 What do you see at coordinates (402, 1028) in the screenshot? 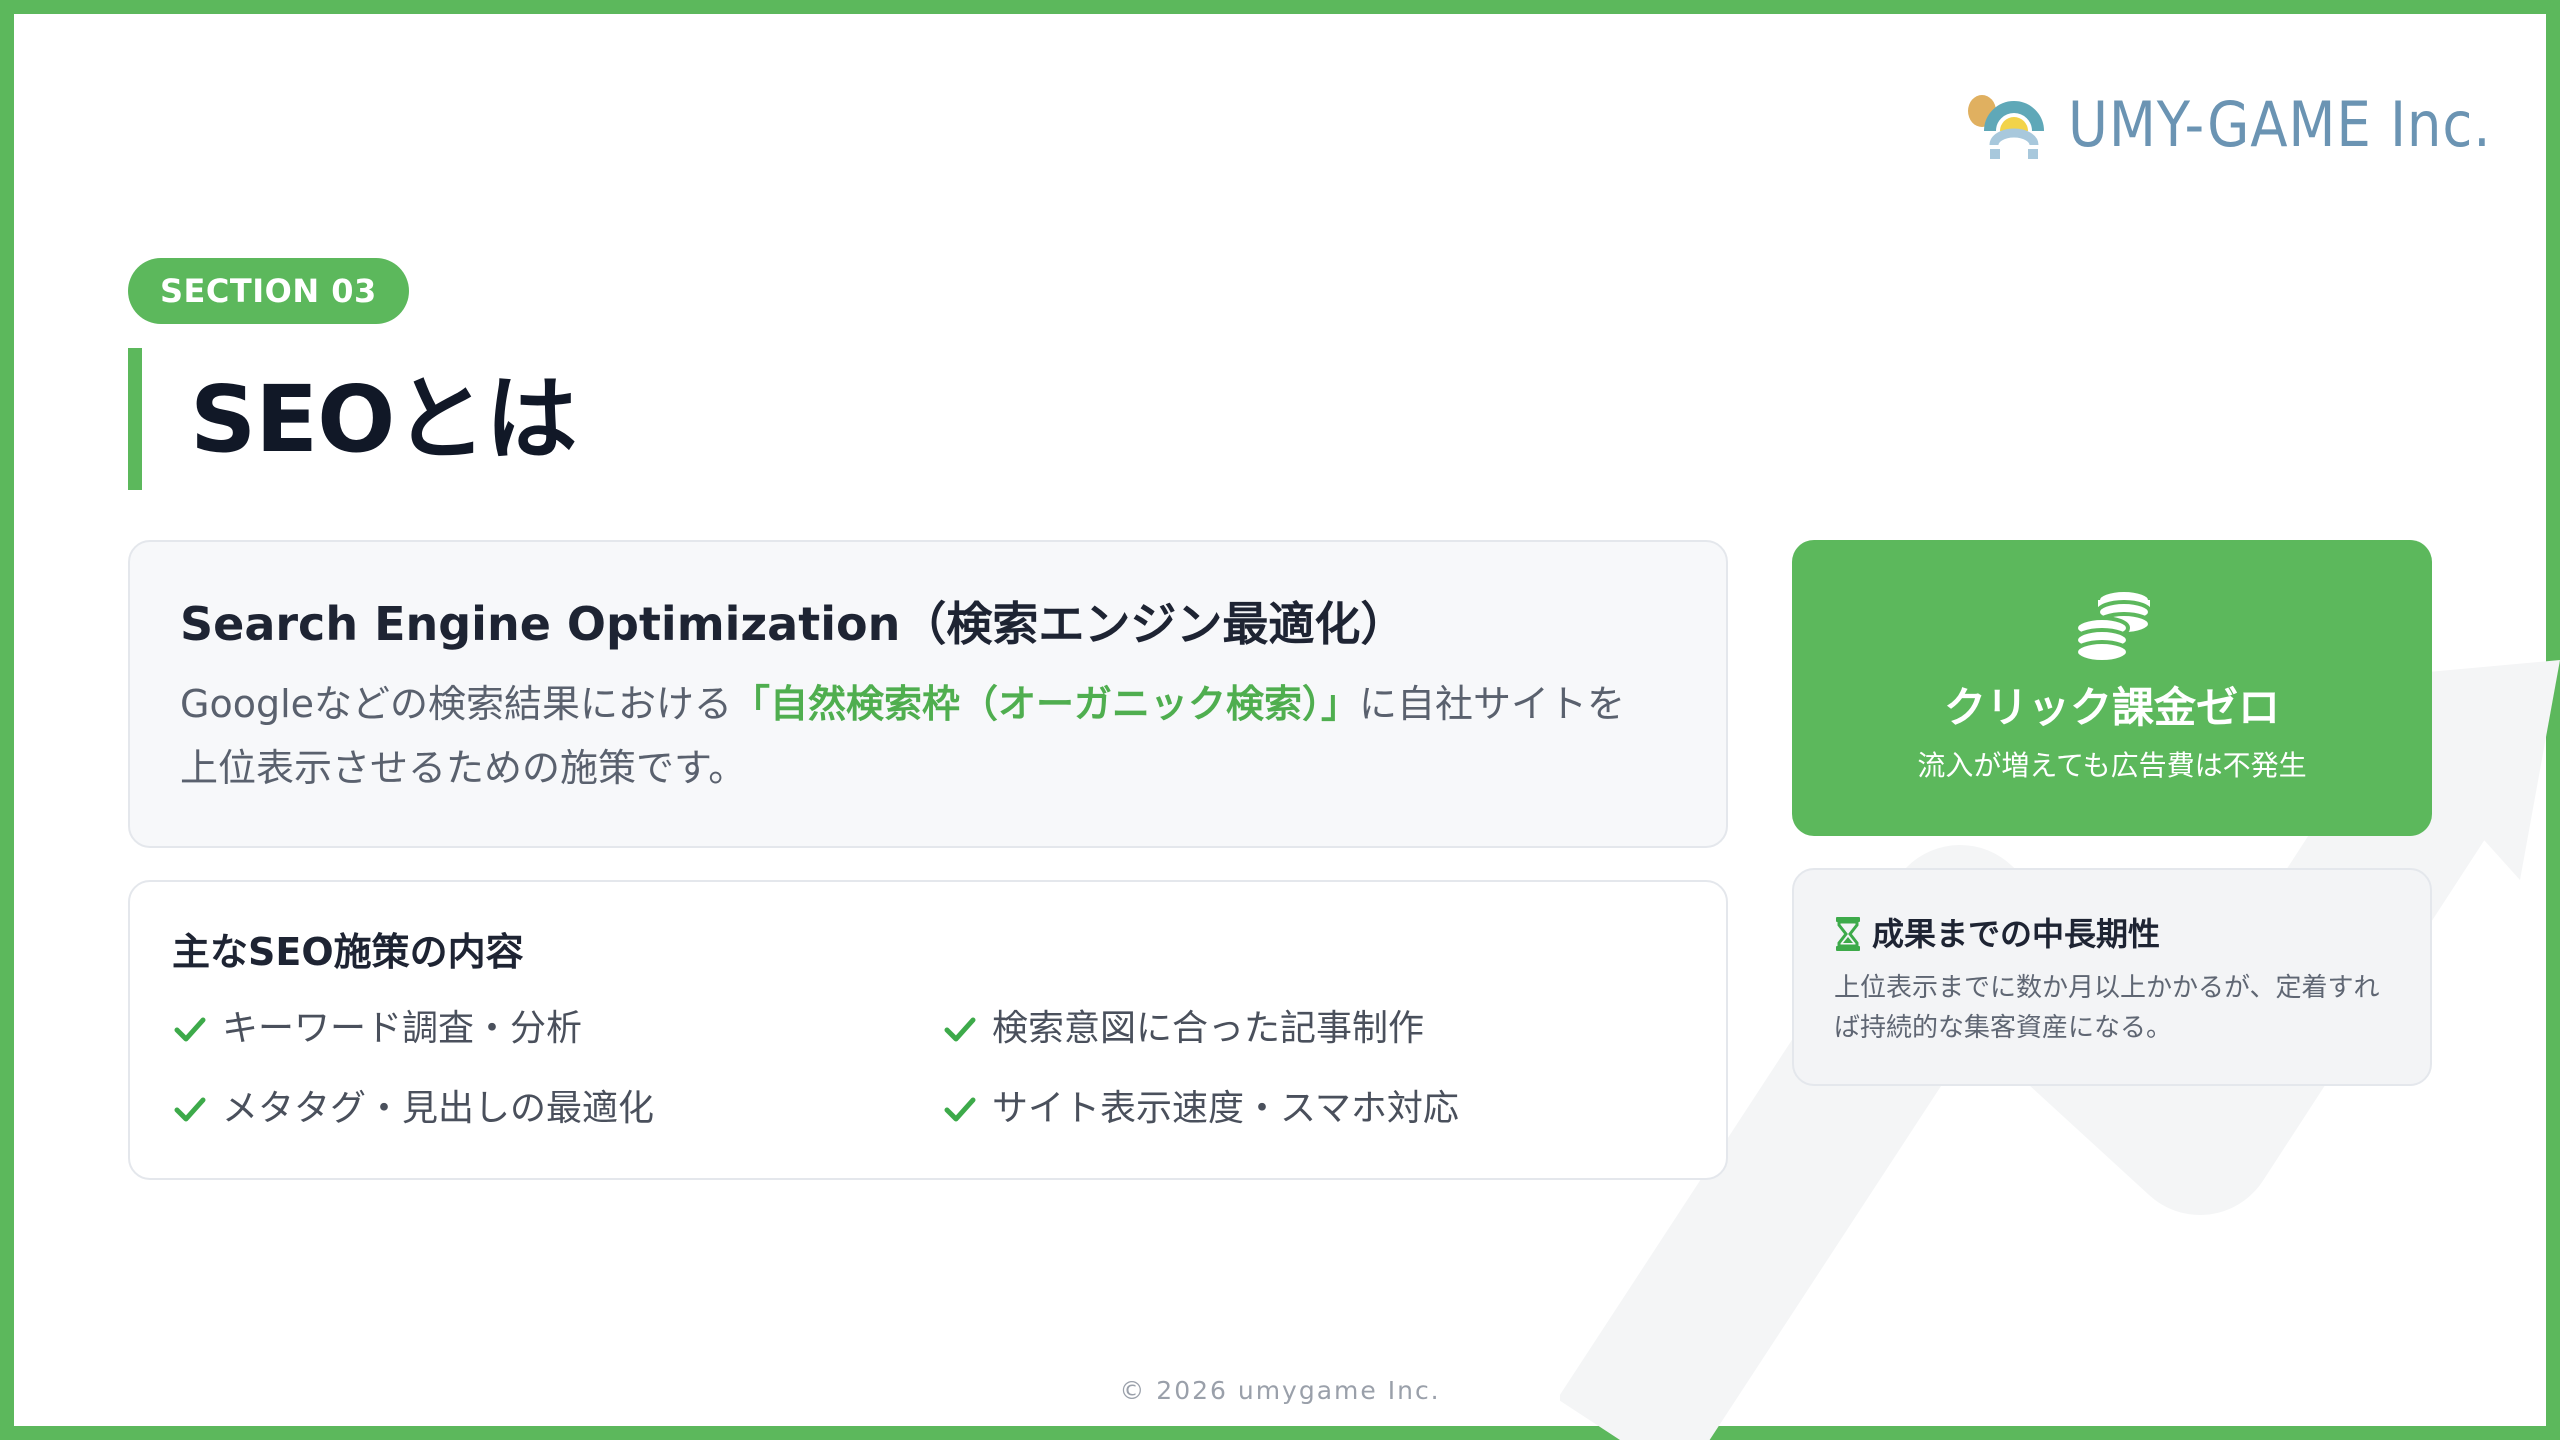
I see `list-item-label: キーワード調査・分析` at bounding box center [402, 1028].